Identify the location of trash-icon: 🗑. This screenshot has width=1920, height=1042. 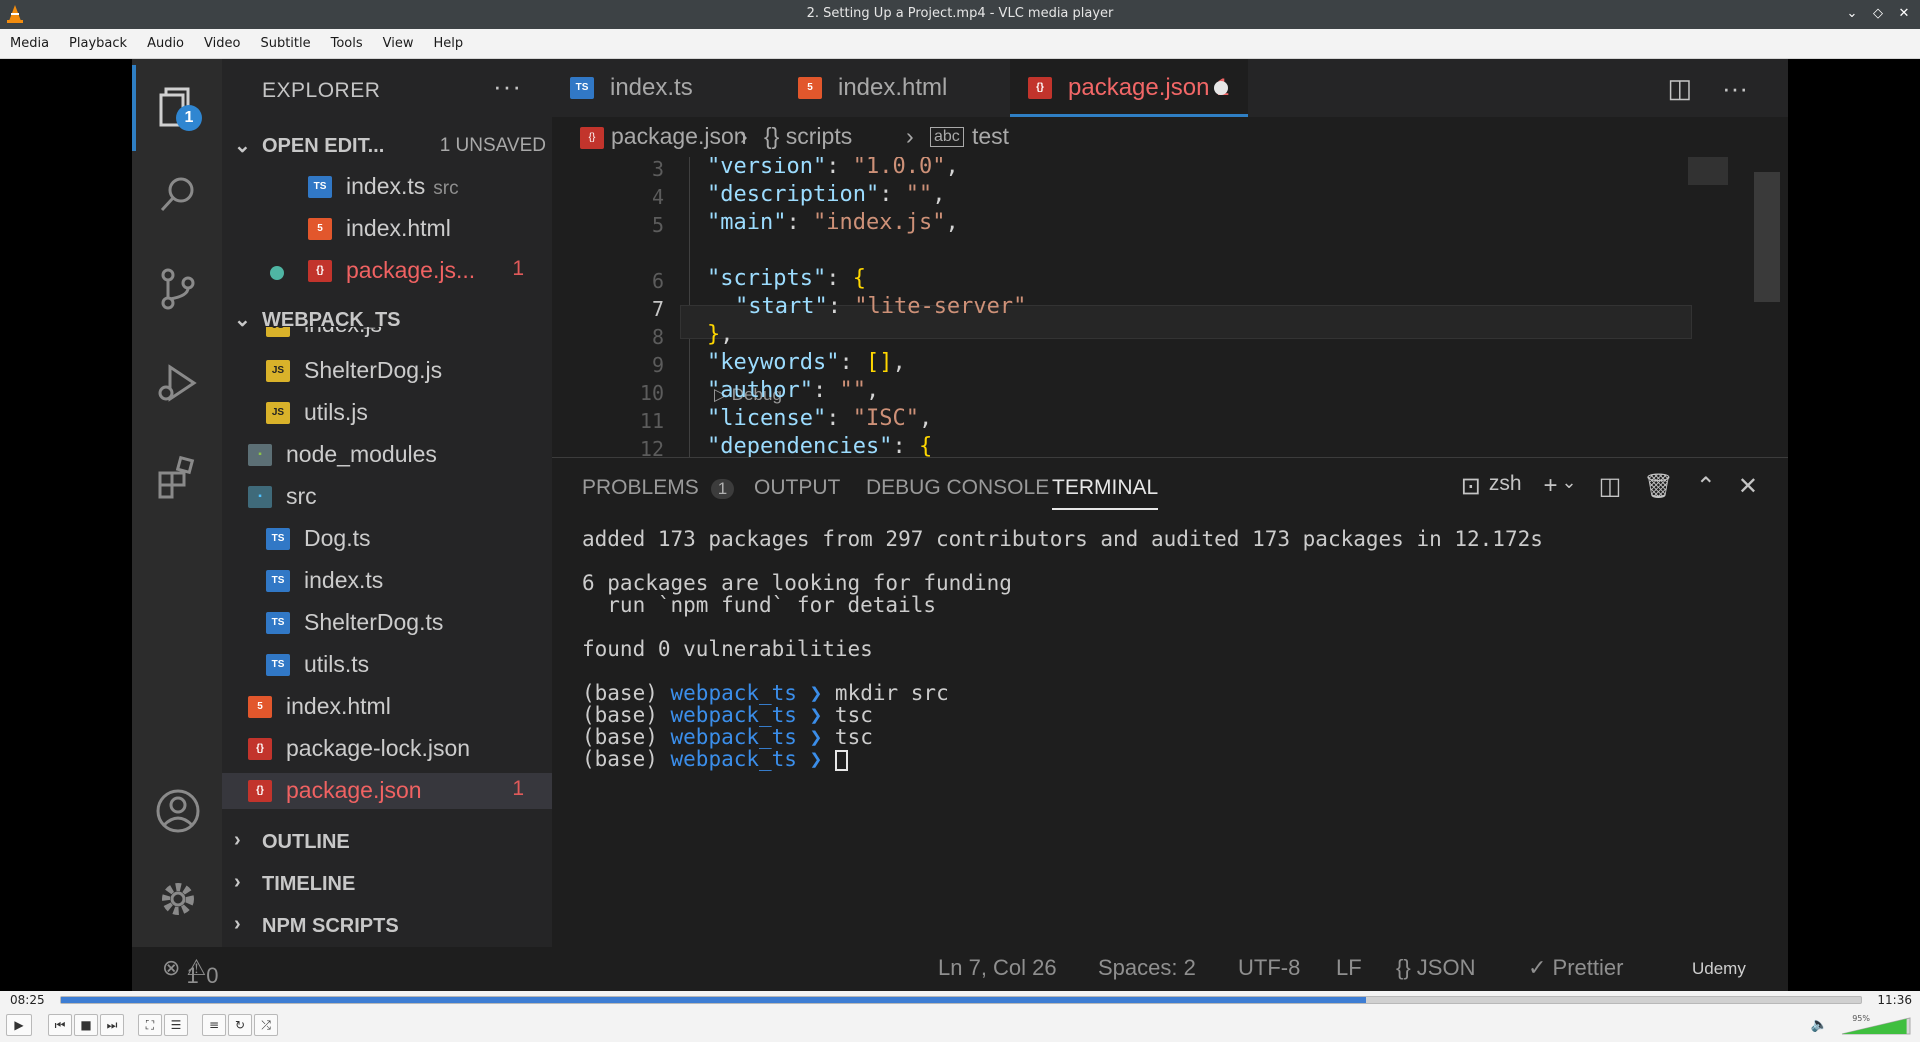
(1658, 486).